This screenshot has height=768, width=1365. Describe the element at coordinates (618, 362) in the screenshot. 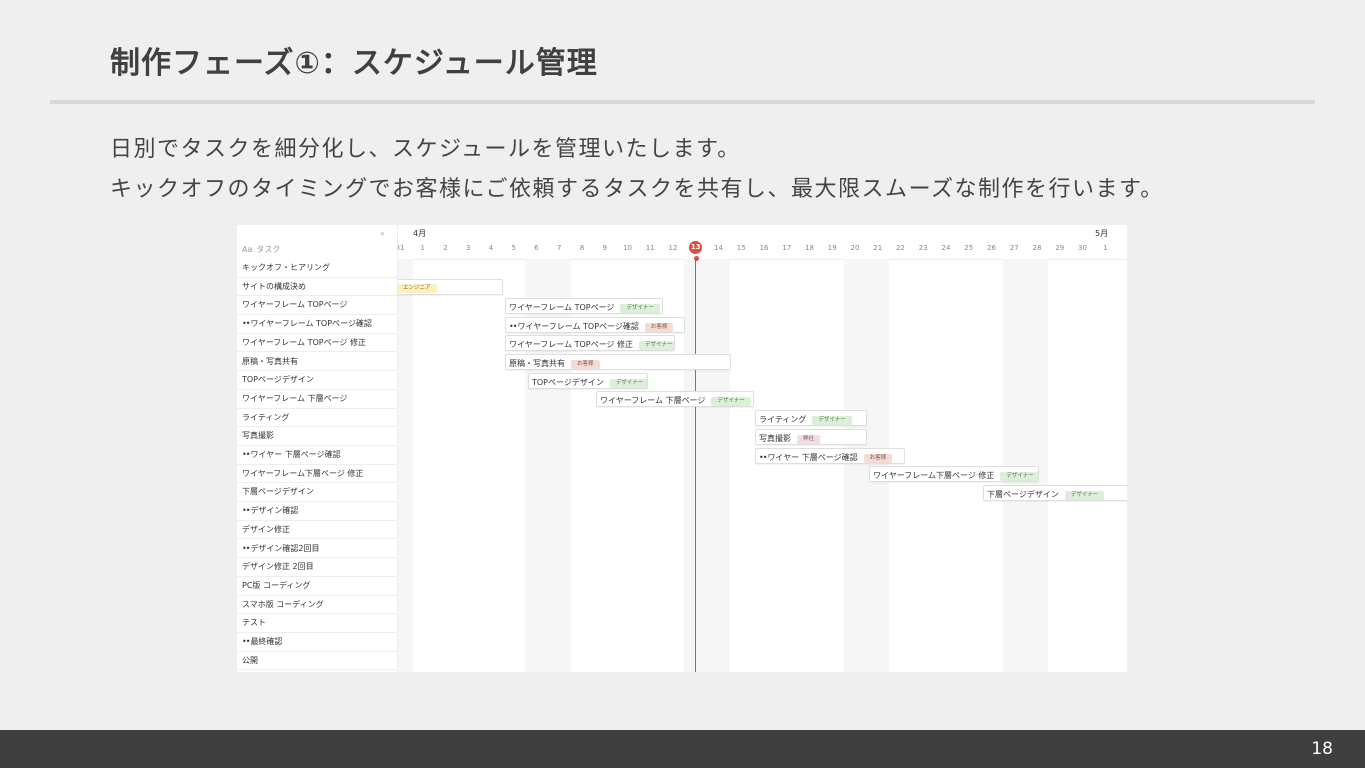

I see `gantt-bar: 原稿・写真共有 お客様` at that location.